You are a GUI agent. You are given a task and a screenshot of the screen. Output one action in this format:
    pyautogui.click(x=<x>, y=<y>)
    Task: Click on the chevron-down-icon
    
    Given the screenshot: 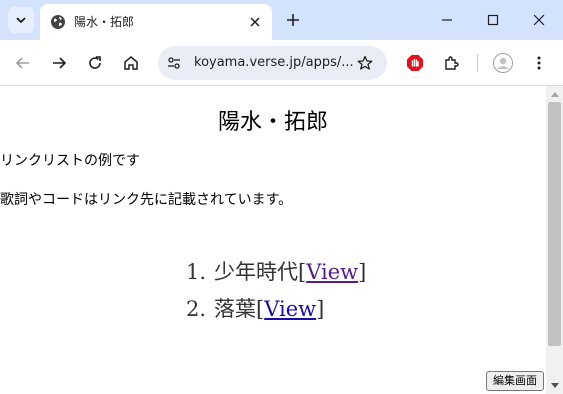 What is the action you would take?
    pyautogui.click(x=21, y=20)
    